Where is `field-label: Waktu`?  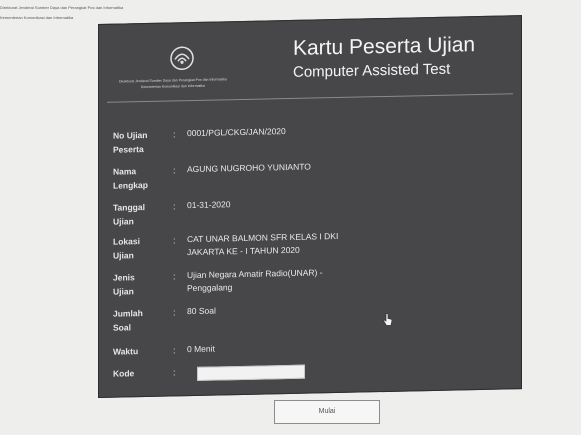 field-label: Waktu is located at coordinates (126, 351).